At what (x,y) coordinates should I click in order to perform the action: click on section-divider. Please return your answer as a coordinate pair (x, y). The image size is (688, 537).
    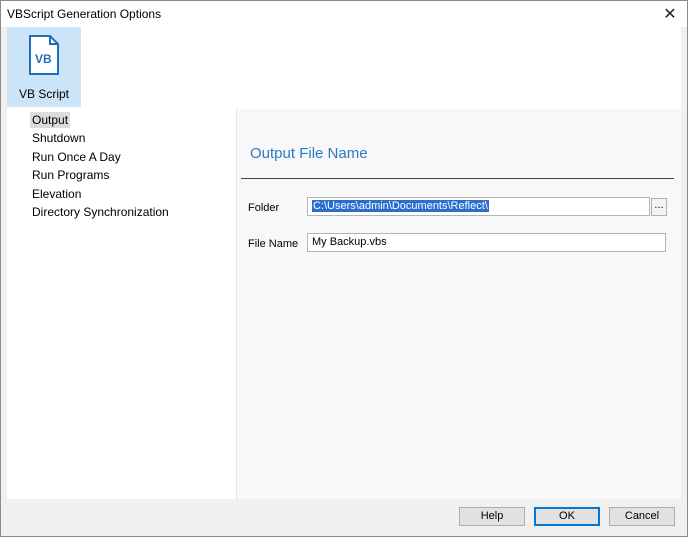
    Looking at the image, I should click on (457, 178).